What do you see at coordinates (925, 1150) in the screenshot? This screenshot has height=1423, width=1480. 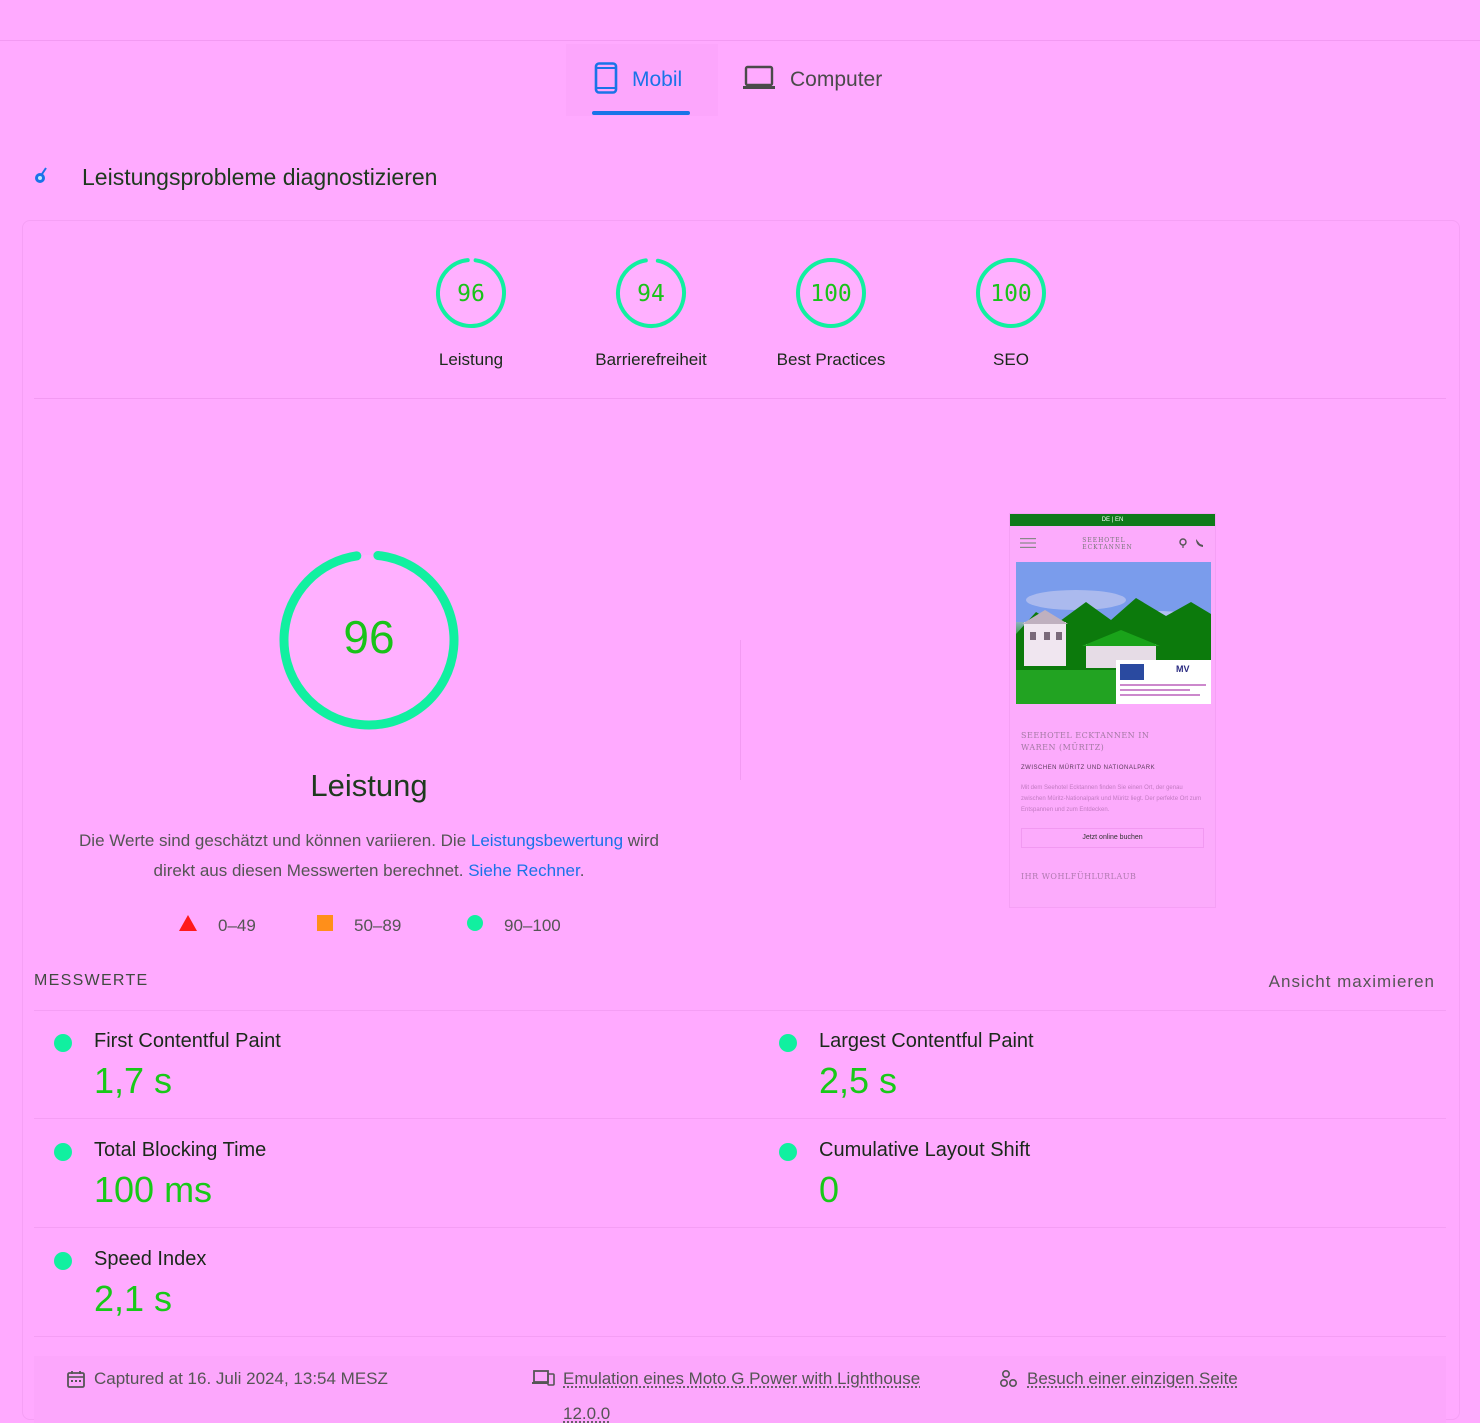 I see `metric-name: Cumulative Layout Shift` at bounding box center [925, 1150].